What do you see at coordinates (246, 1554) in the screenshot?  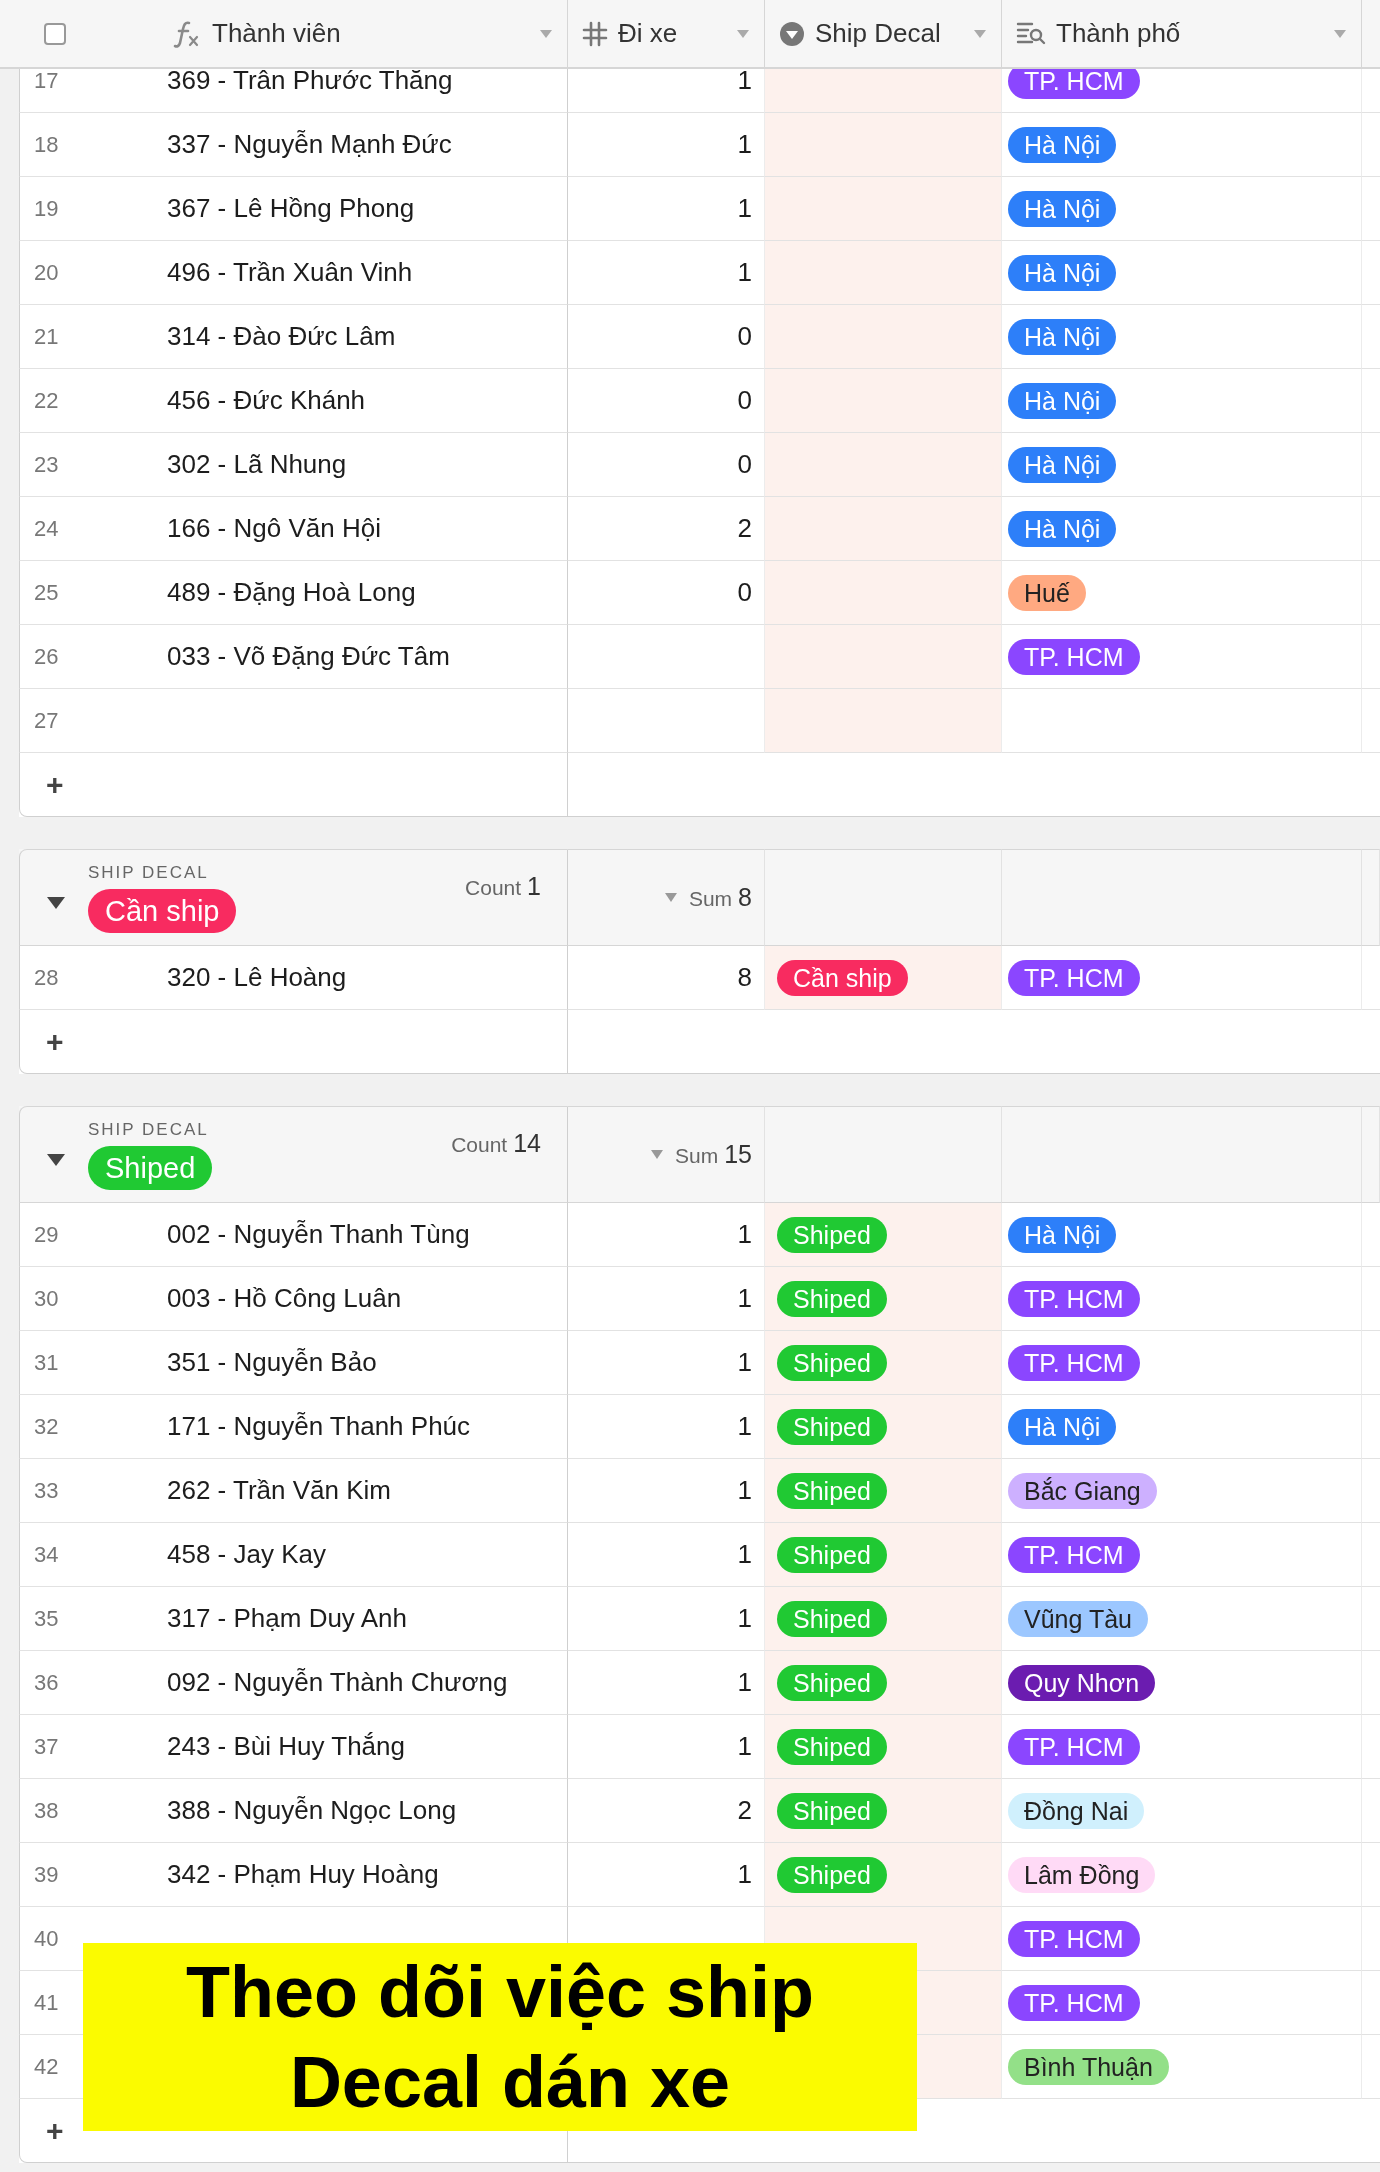 I see `member-name: 458 - Jay Kay` at bounding box center [246, 1554].